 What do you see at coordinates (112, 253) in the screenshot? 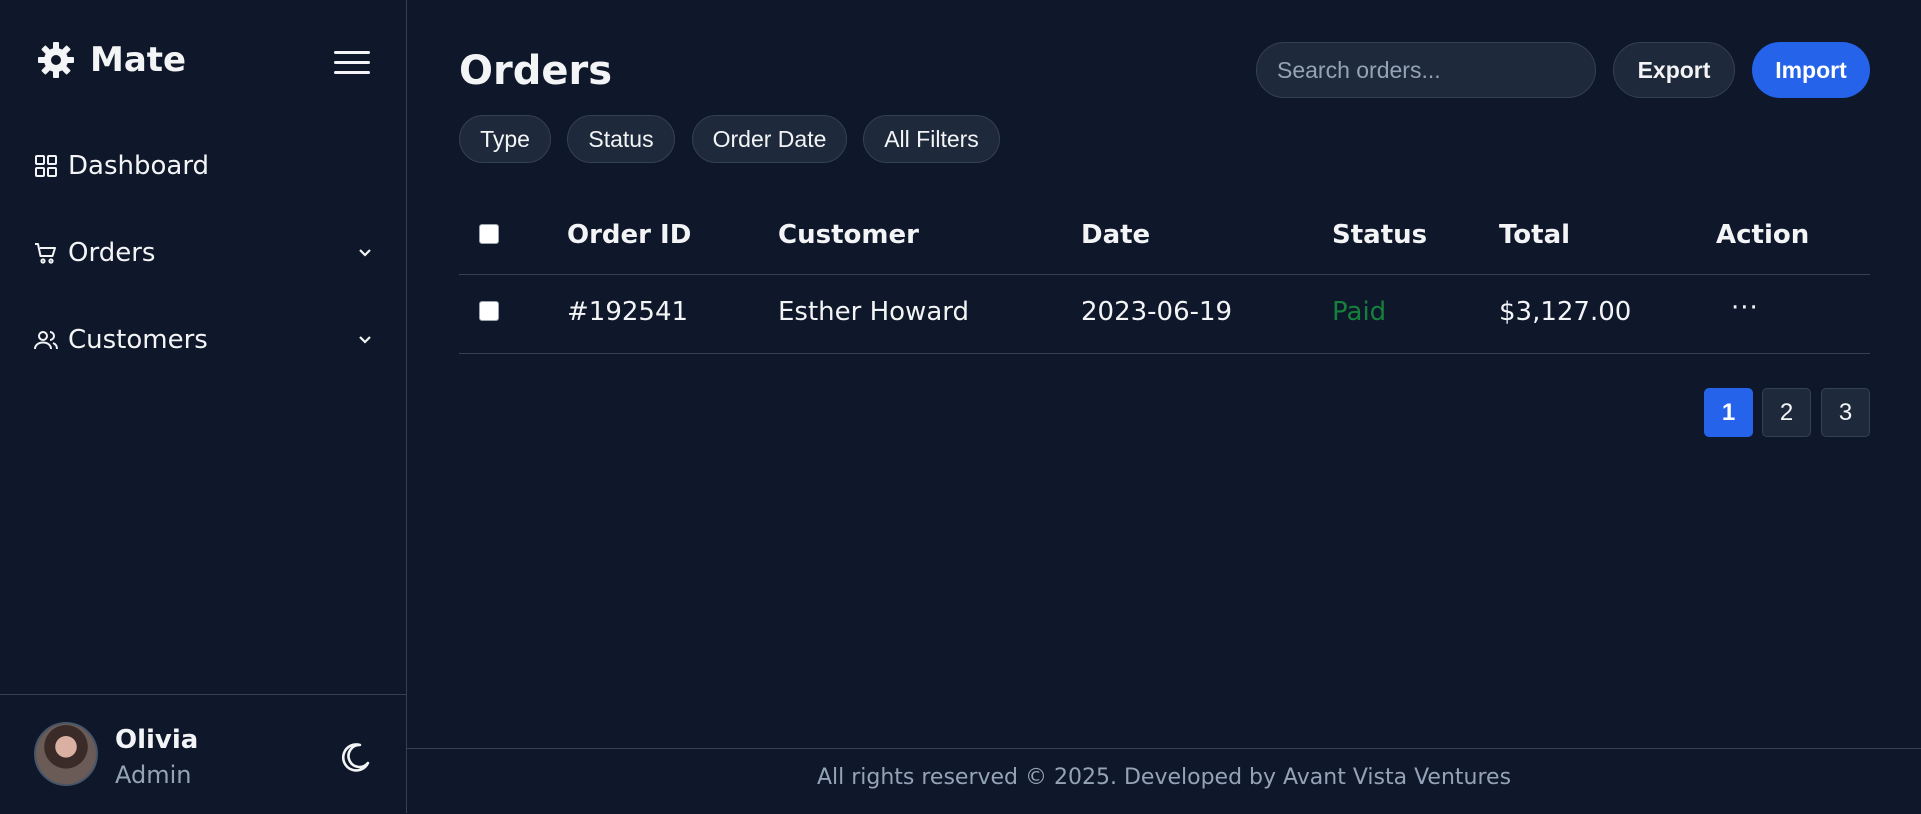
I see `sidebar-item-label: Orders` at bounding box center [112, 253].